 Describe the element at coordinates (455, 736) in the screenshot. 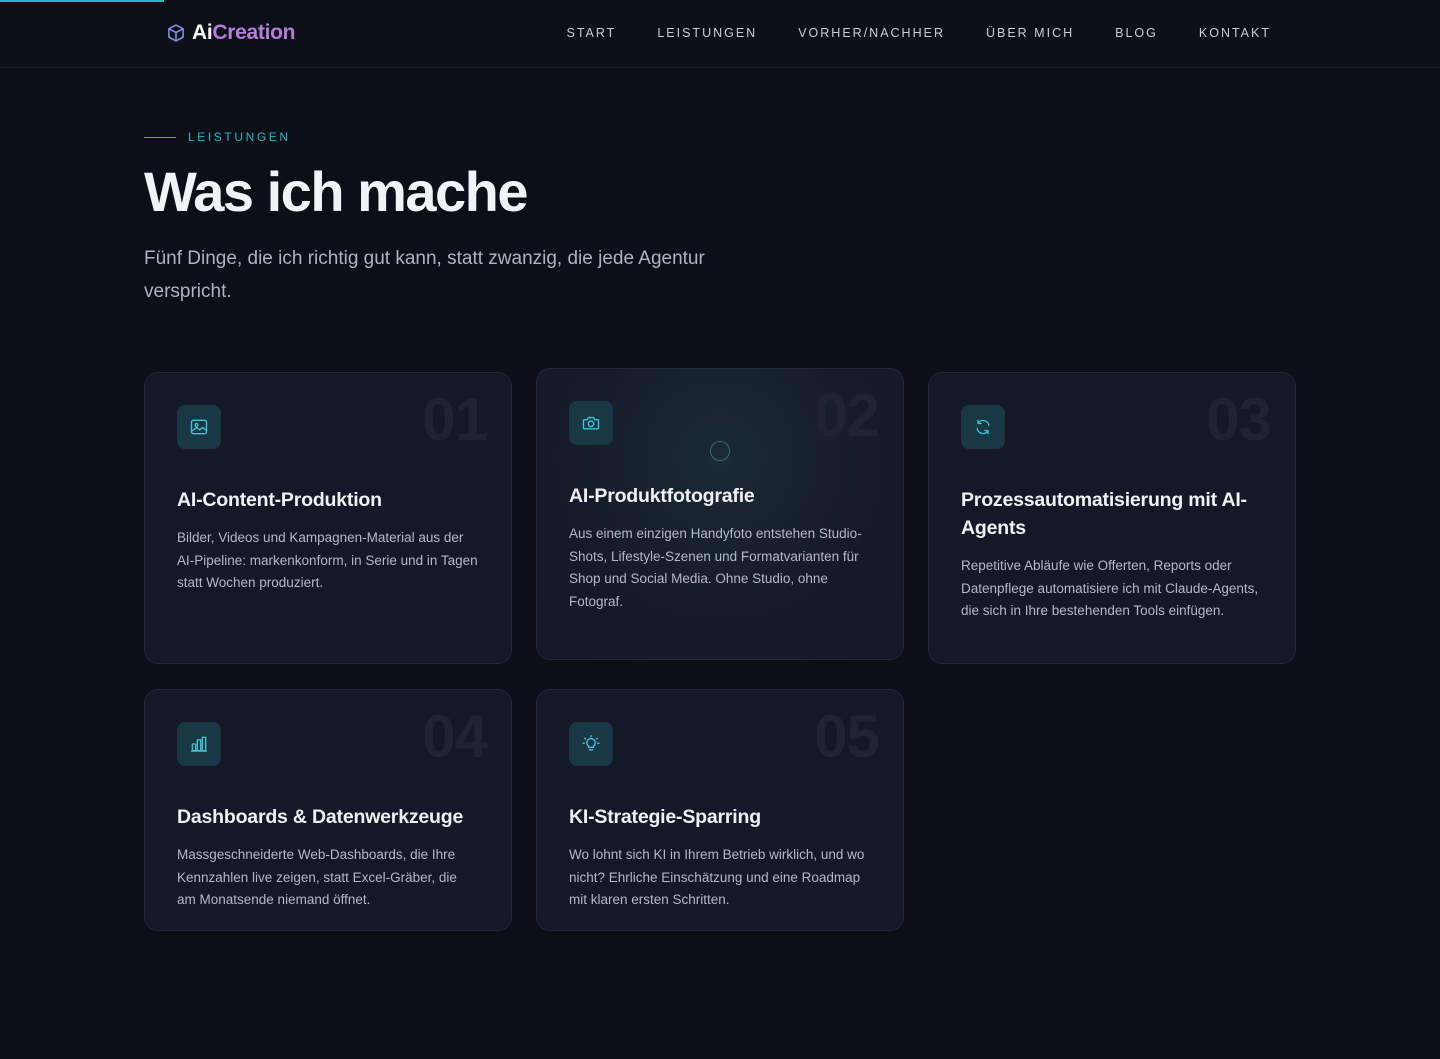

I see `card-number: 04` at that location.